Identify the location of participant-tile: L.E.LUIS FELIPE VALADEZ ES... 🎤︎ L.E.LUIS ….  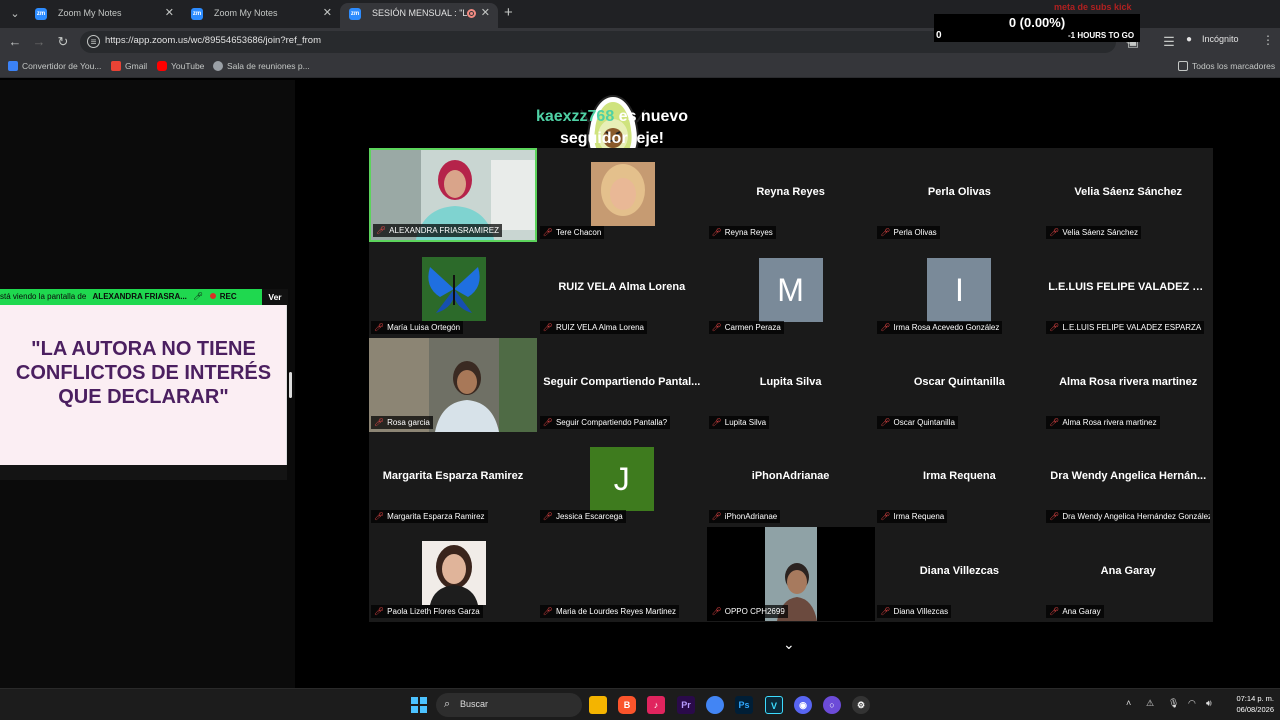
(1128, 289).